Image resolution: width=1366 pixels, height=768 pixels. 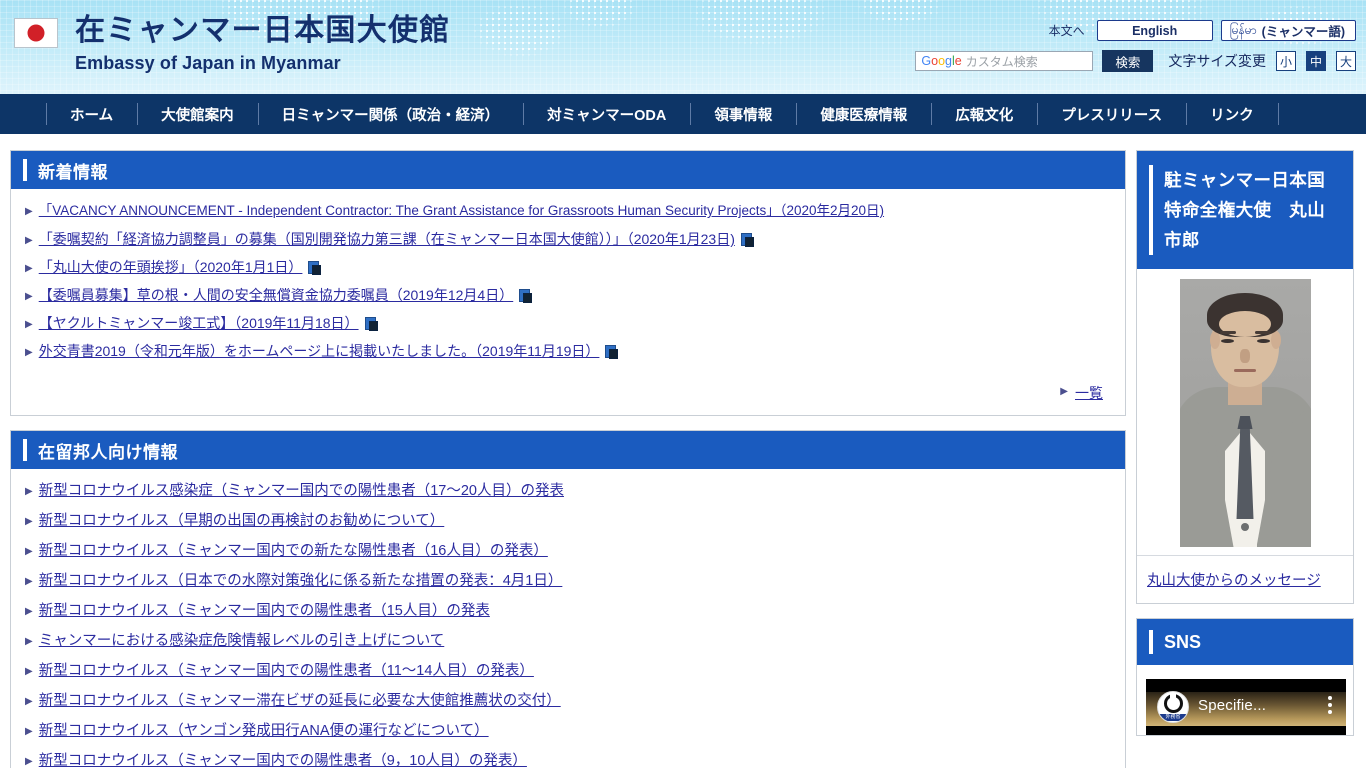 I want to click on language-english-button: English, so click(x=1154, y=30).